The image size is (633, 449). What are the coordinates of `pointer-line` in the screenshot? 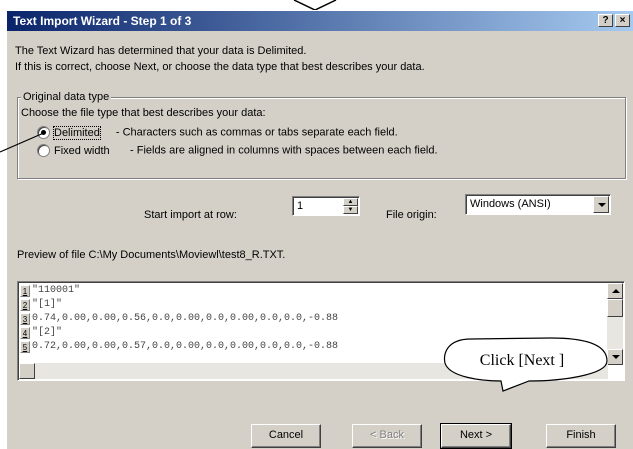 It's located at (23, 142).